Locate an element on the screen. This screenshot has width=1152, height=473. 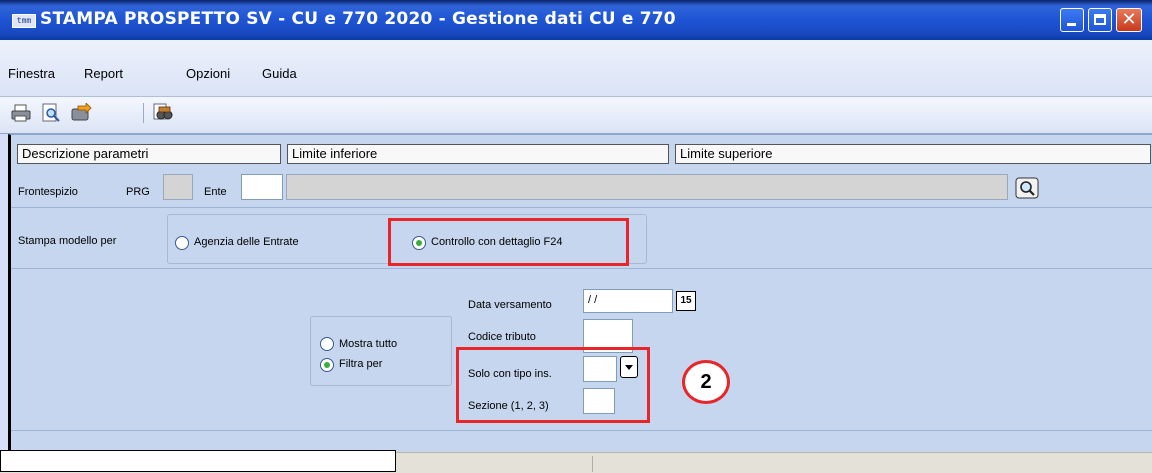
data-versamento-field: / / is located at coordinates (628, 301).